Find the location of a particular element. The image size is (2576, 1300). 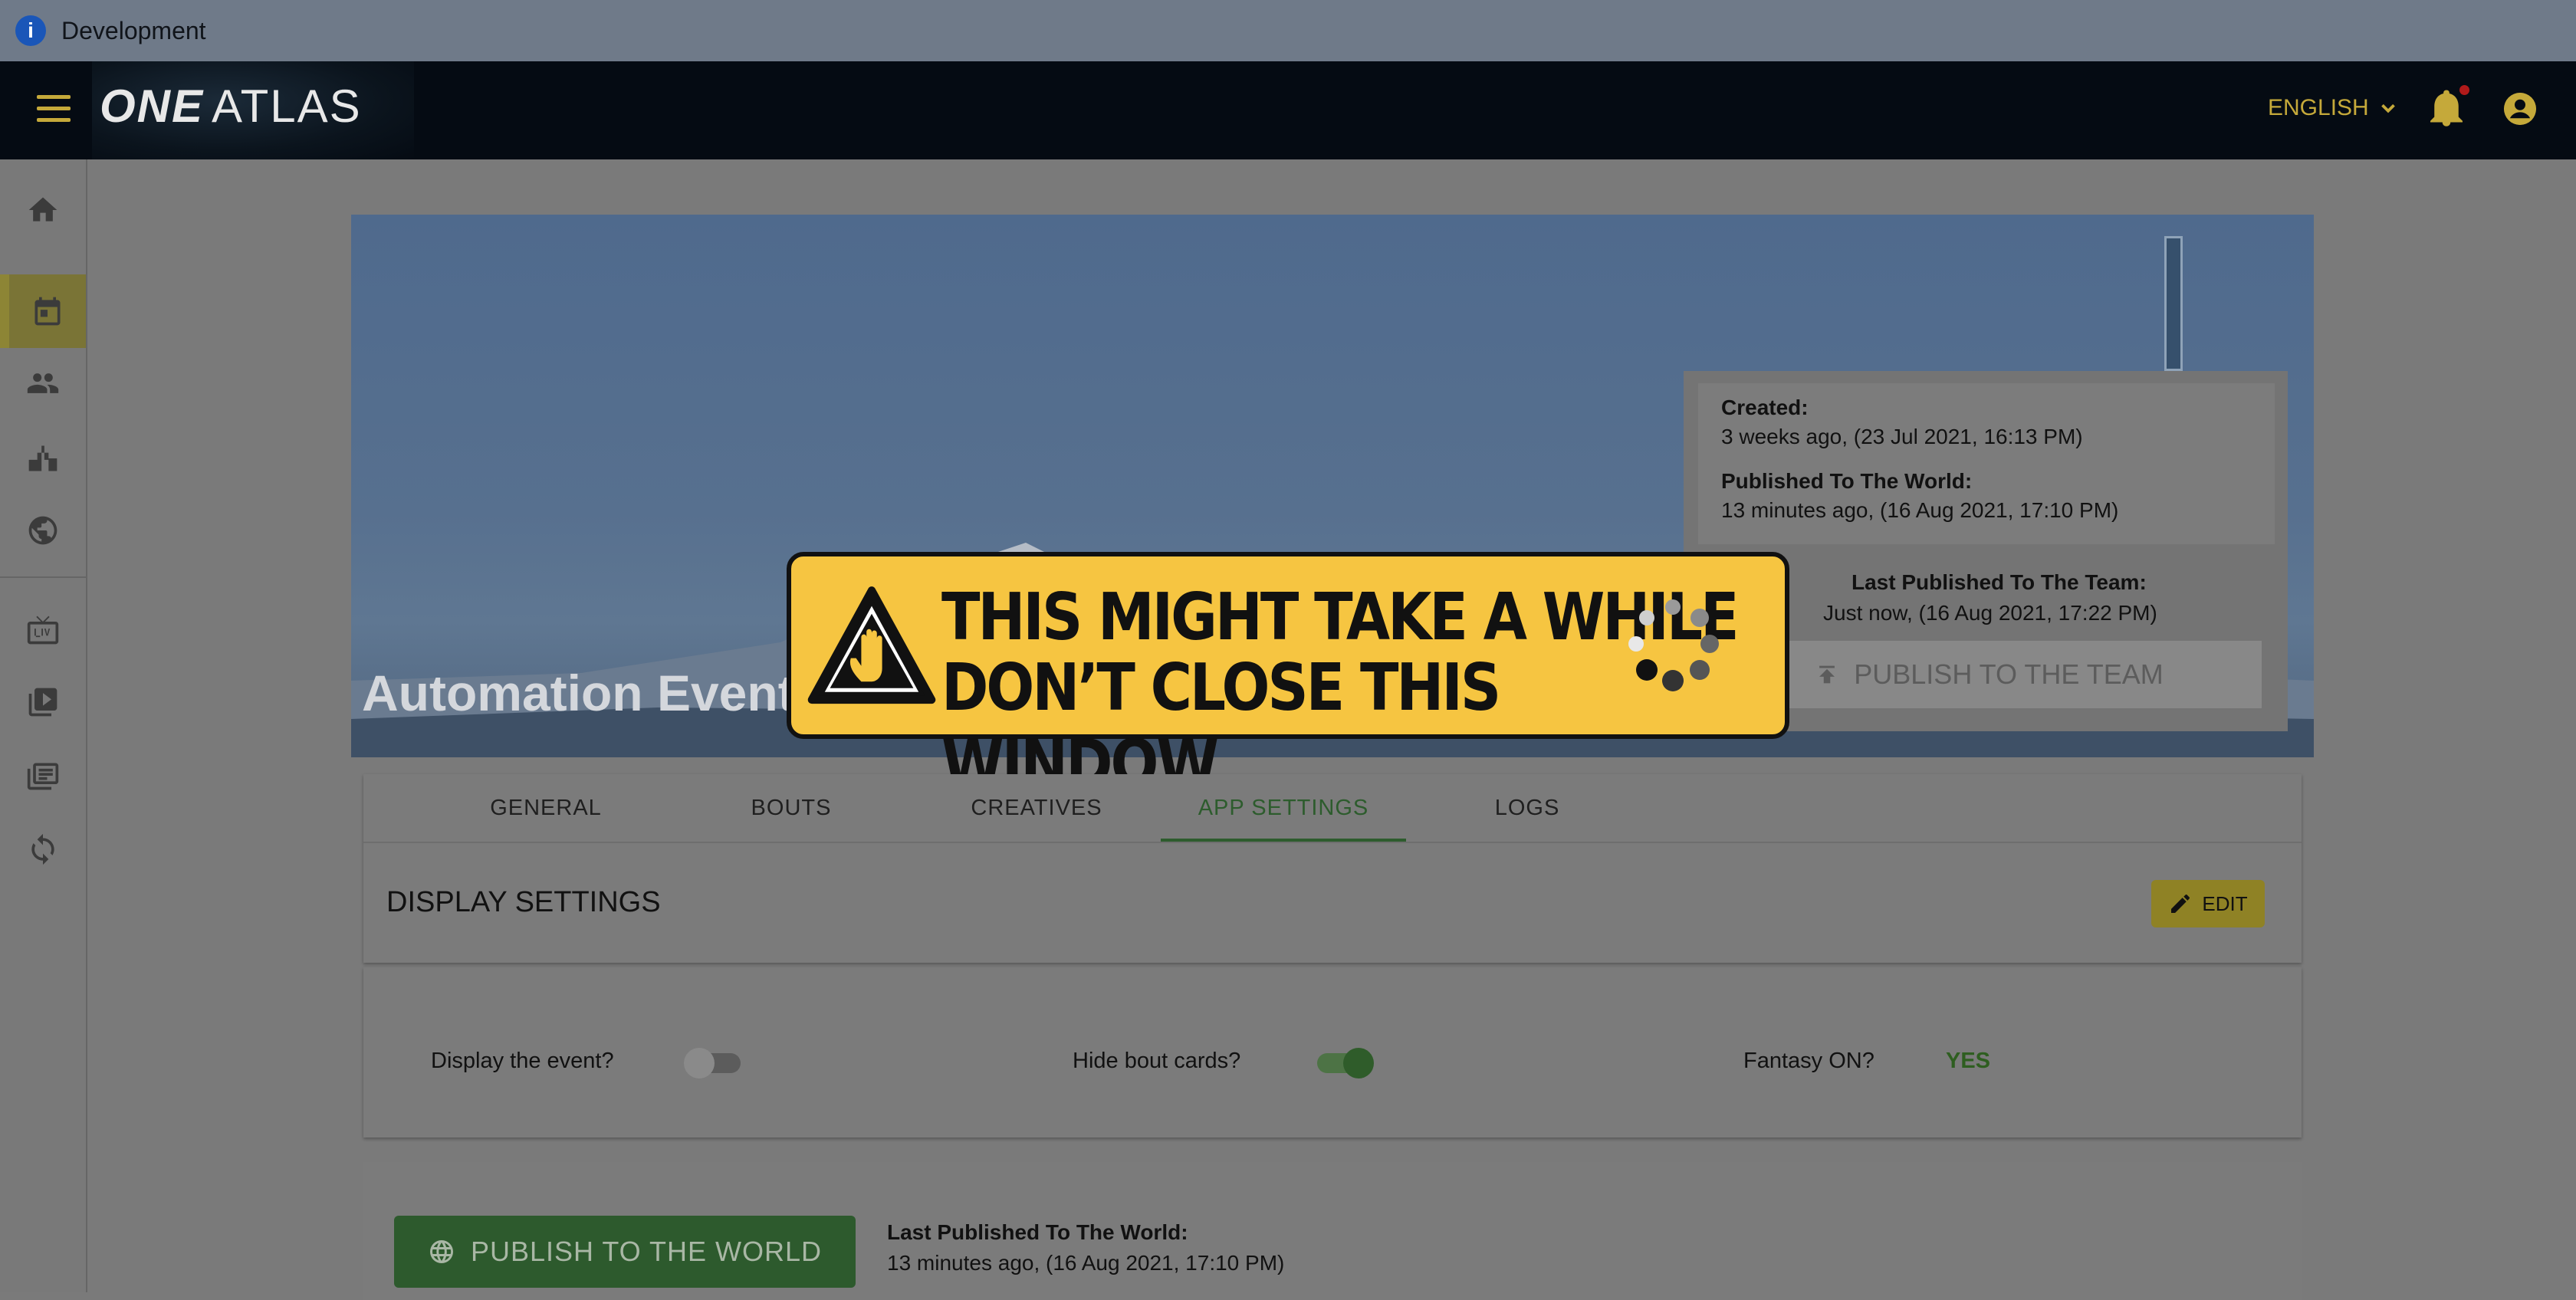

publish-to-team-label: PUBLISH TO THE TEAM is located at coordinates (2009, 674).